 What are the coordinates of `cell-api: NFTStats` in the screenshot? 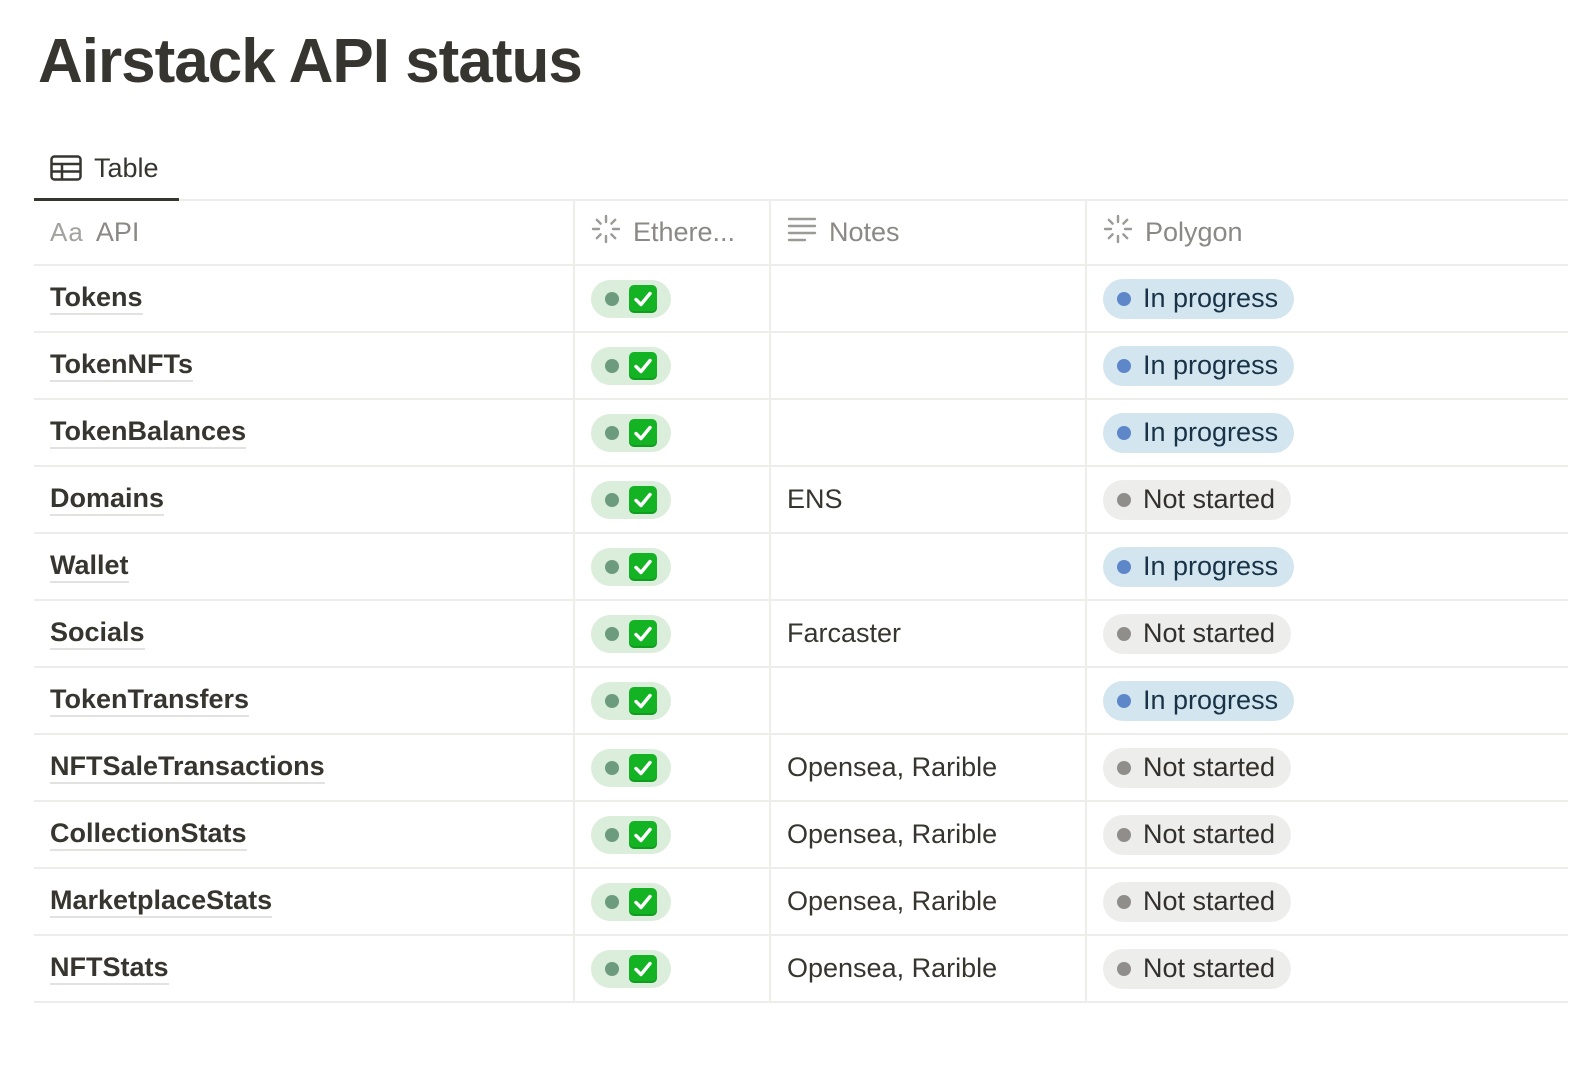 It's located at (304, 968).